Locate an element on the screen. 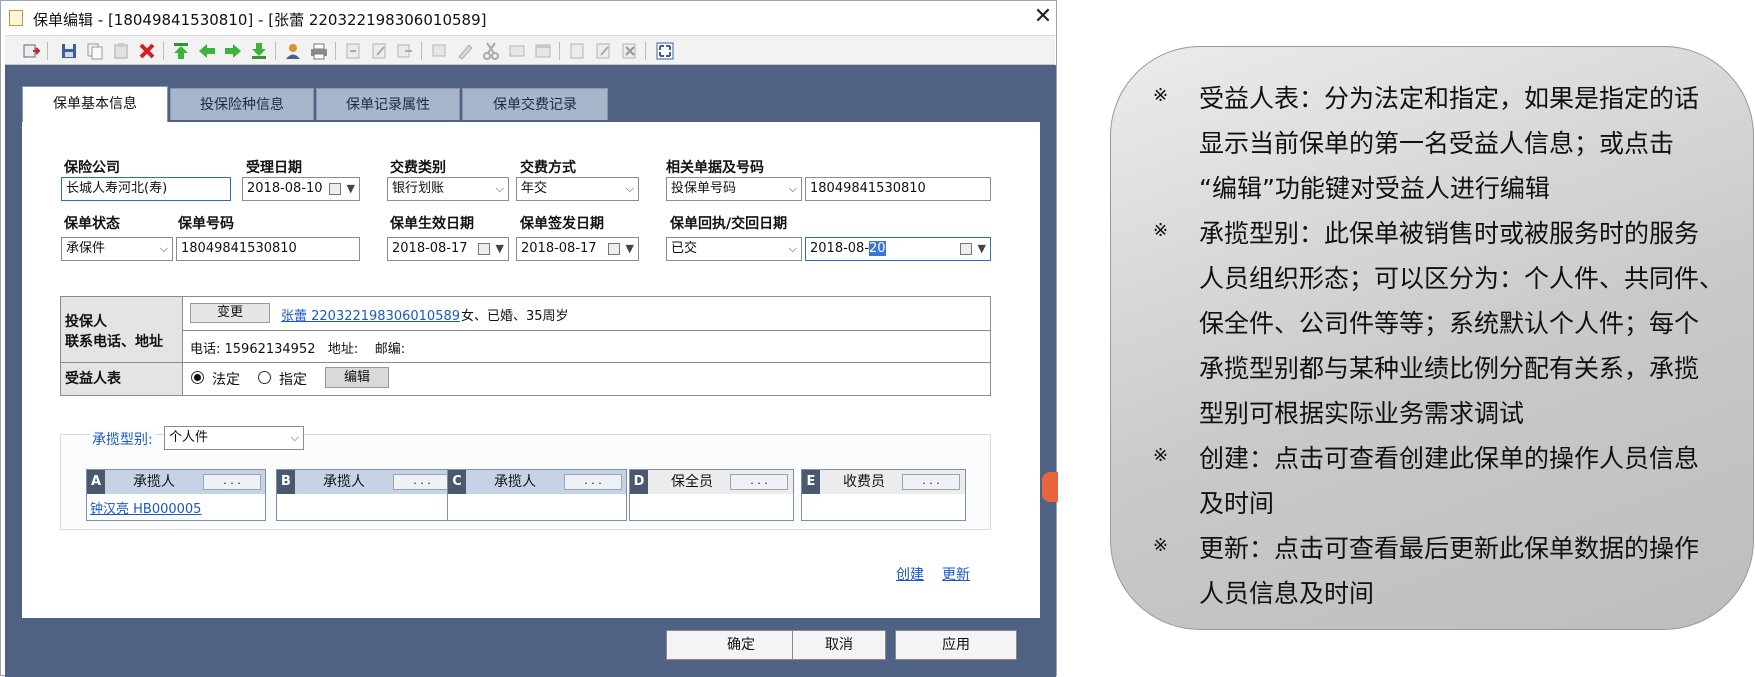 The image size is (1755, 677). contractor-card-a: A 承揽人 . . . 钟汉亮 HB000005 is located at coordinates (176, 495).